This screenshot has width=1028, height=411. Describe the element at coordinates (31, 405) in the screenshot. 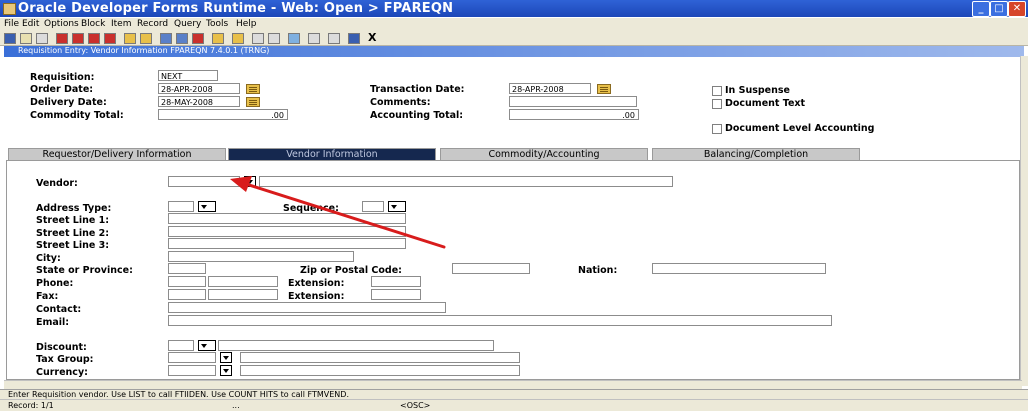

I see `record-indicator: Record: 1/1` at that location.